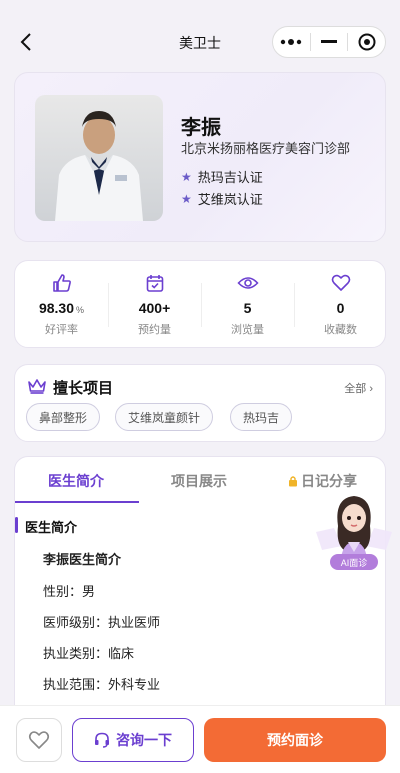 The image size is (400, 773). What do you see at coordinates (230, 177) in the screenshot?
I see `cert-label: 热玛吉认证` at bounding box center [230, 177].